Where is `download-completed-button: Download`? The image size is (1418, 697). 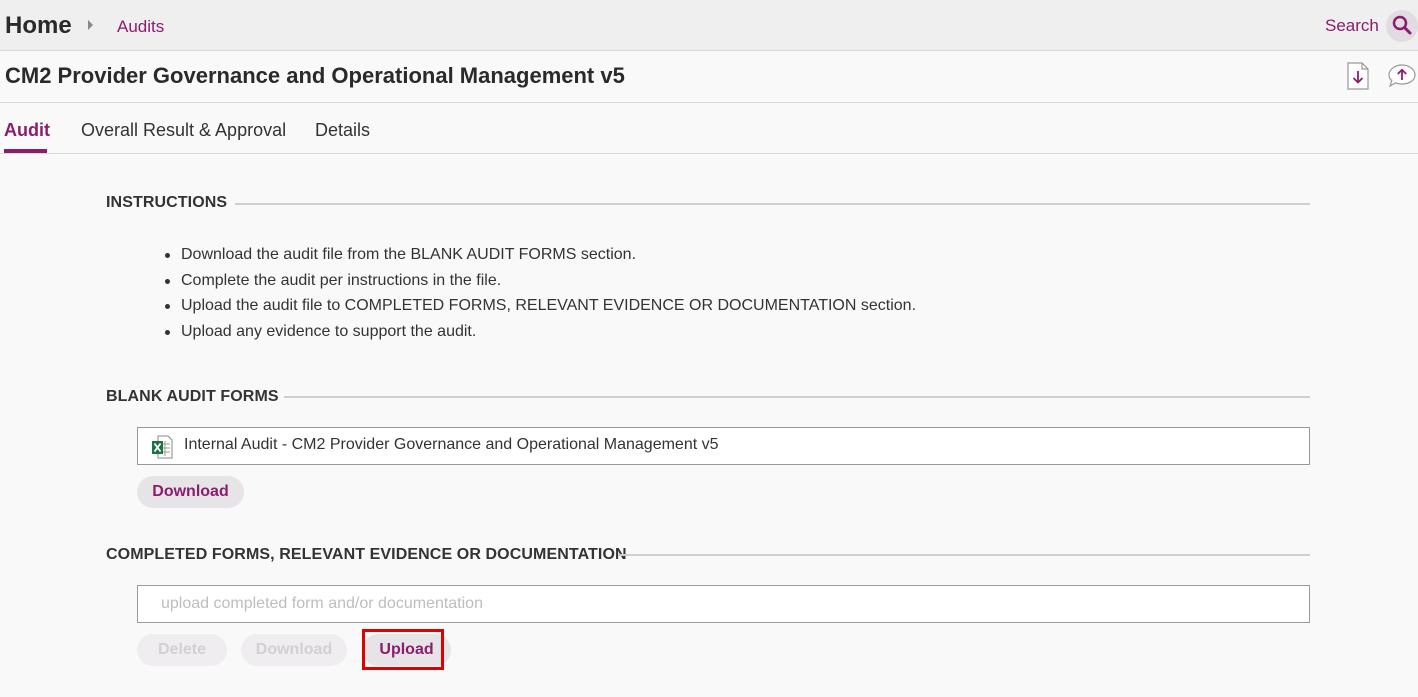
download-completed-button: Download is located at coordinates (294, 650).